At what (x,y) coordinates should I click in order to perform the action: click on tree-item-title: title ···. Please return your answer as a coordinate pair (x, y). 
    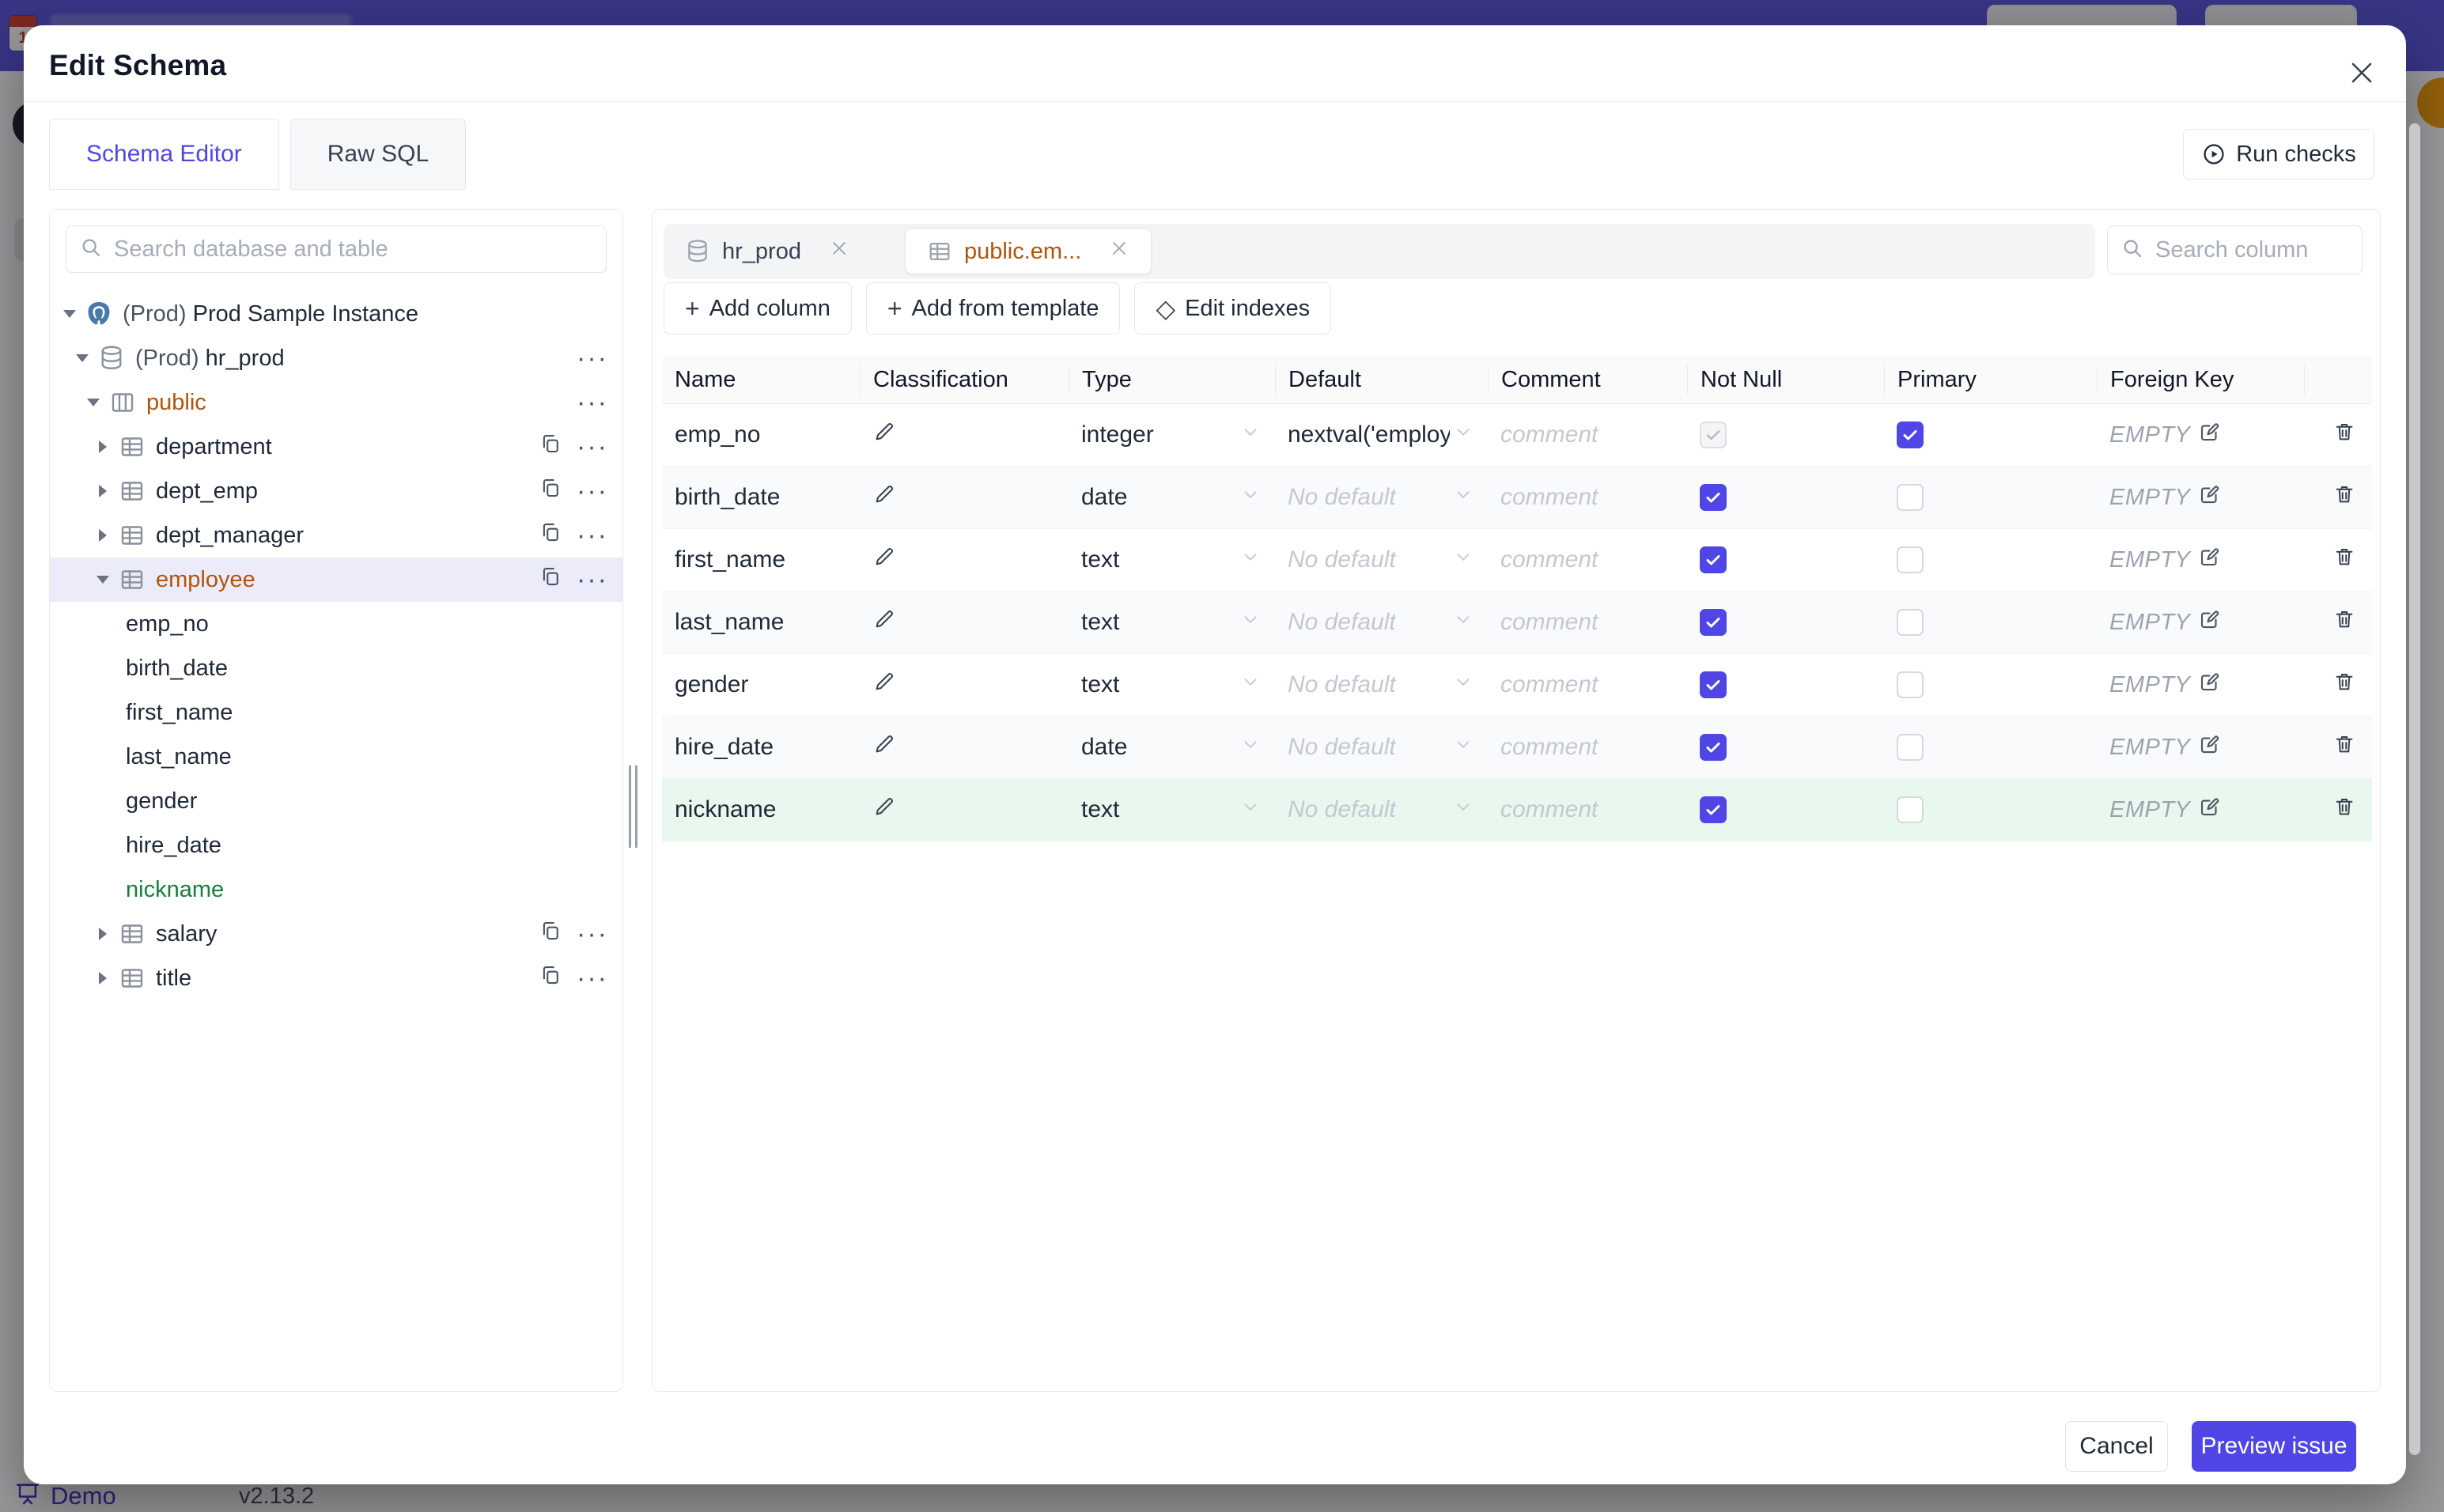
    Looking at the image, I should click on (336, 978).